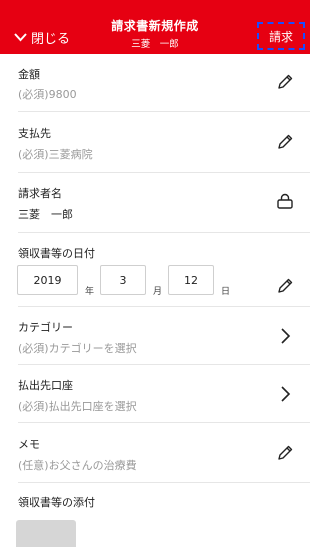 The width and height of the screenshot is (320, 547). Describe the element at coordinates (56, 253) in the screenshot. I see `receipt-date-label: 領収書等の日付` at that location.